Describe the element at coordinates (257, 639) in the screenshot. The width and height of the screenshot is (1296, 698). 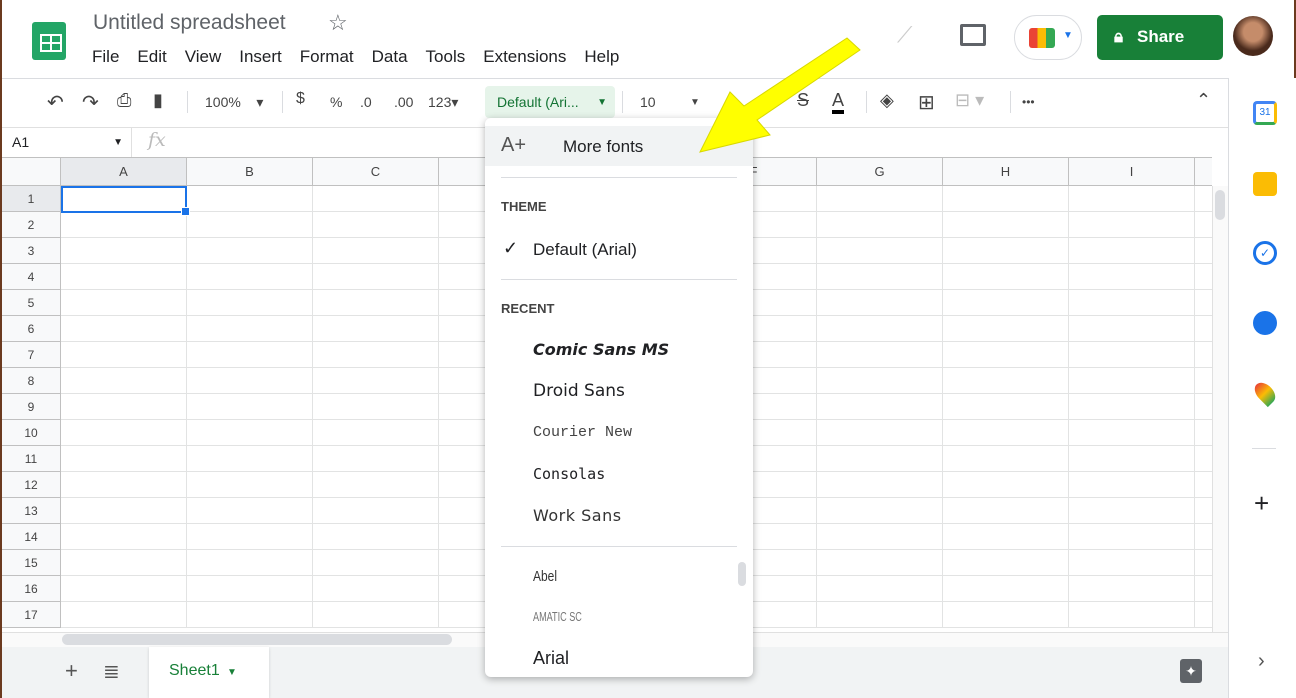
I see `horizontal-scroll-thumb` at that location.